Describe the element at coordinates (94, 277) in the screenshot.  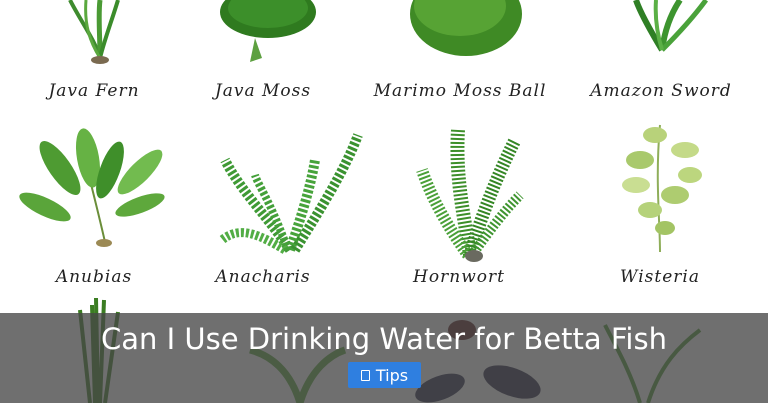
I see `plant-label: Anubias` at that location.